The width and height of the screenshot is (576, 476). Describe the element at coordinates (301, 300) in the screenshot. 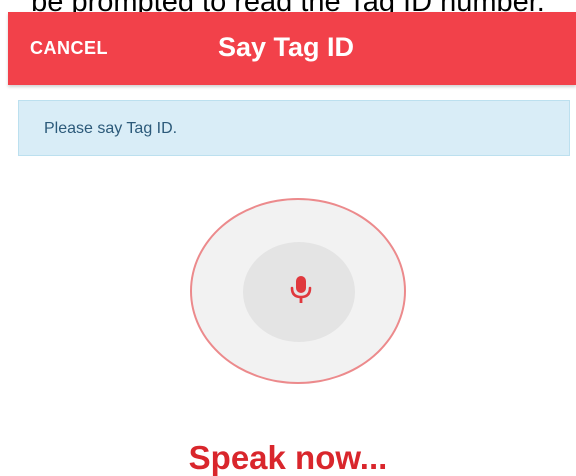

I see `microphone-icon-stem` at that location.